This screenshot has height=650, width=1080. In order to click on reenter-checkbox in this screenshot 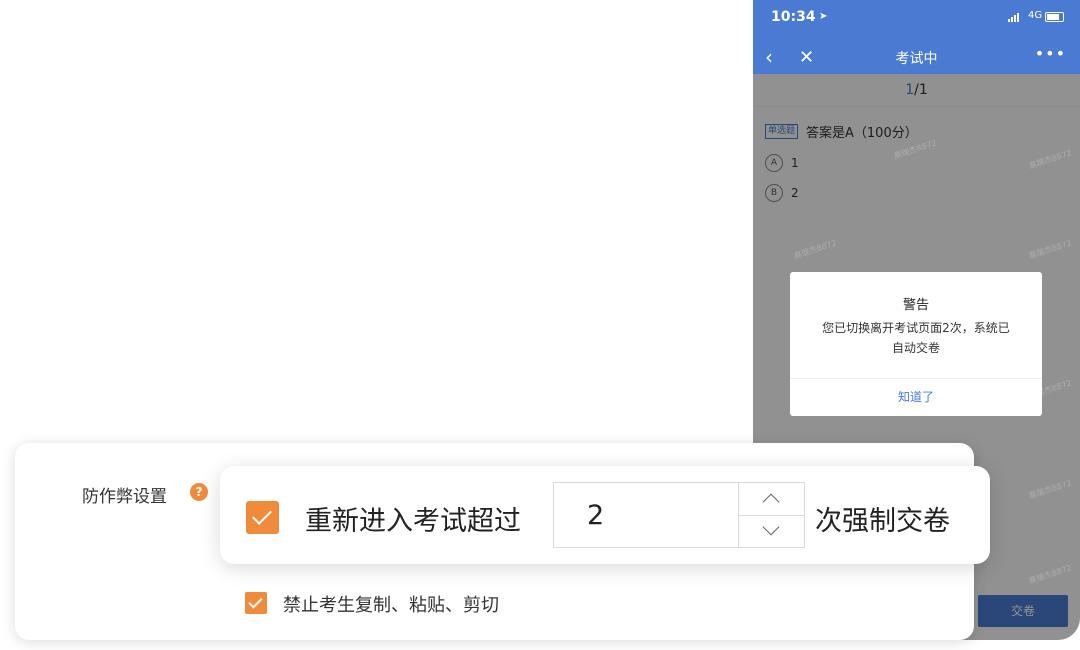, I will do `click(262, 517)`.